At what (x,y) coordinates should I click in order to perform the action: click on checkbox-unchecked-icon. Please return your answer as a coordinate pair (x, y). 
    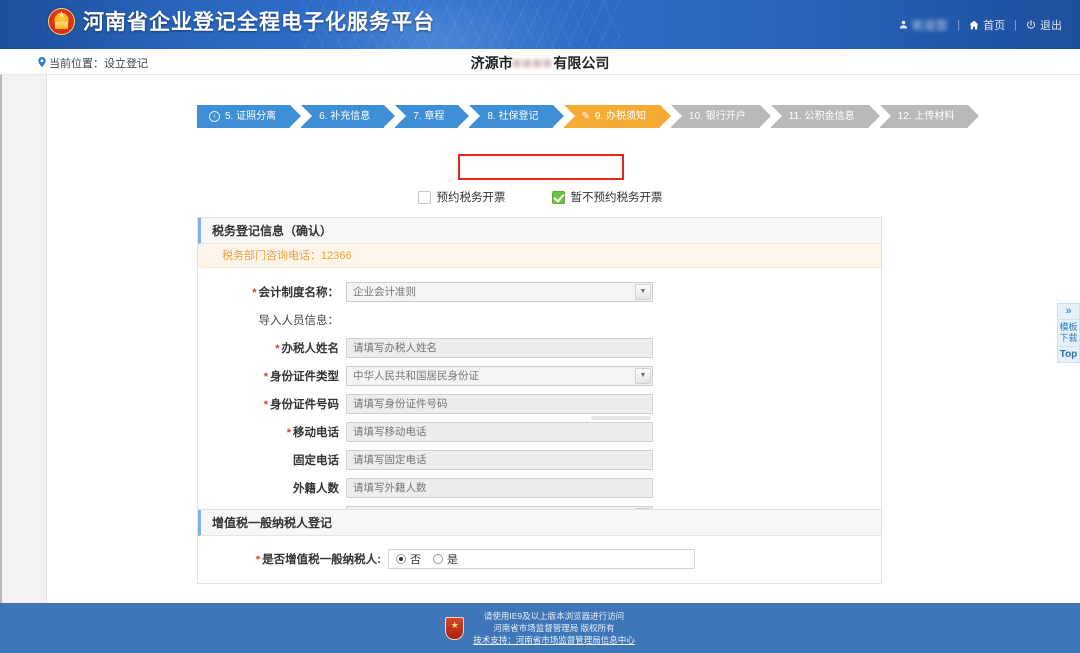
    Looking at the image, I should click on (424, 197).